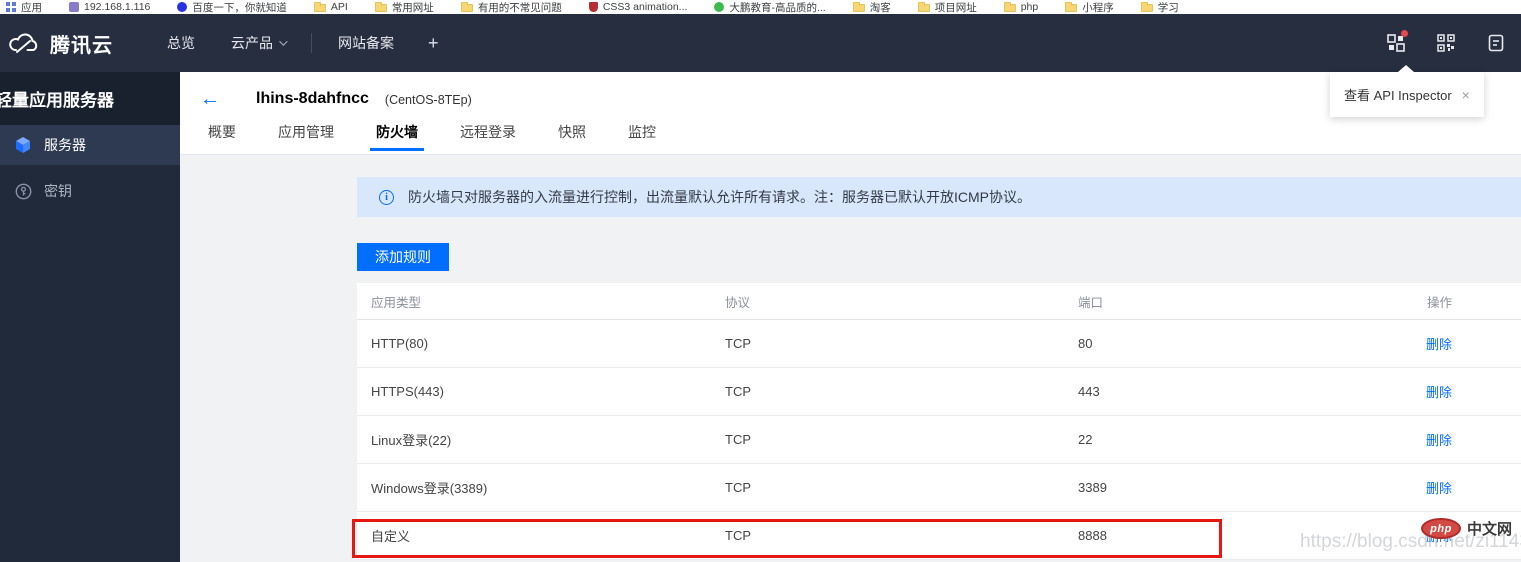  Describe the element at coordinates (312, 98) in the screenshot. I see `page-title: lhins-8dahfncc` at that location.